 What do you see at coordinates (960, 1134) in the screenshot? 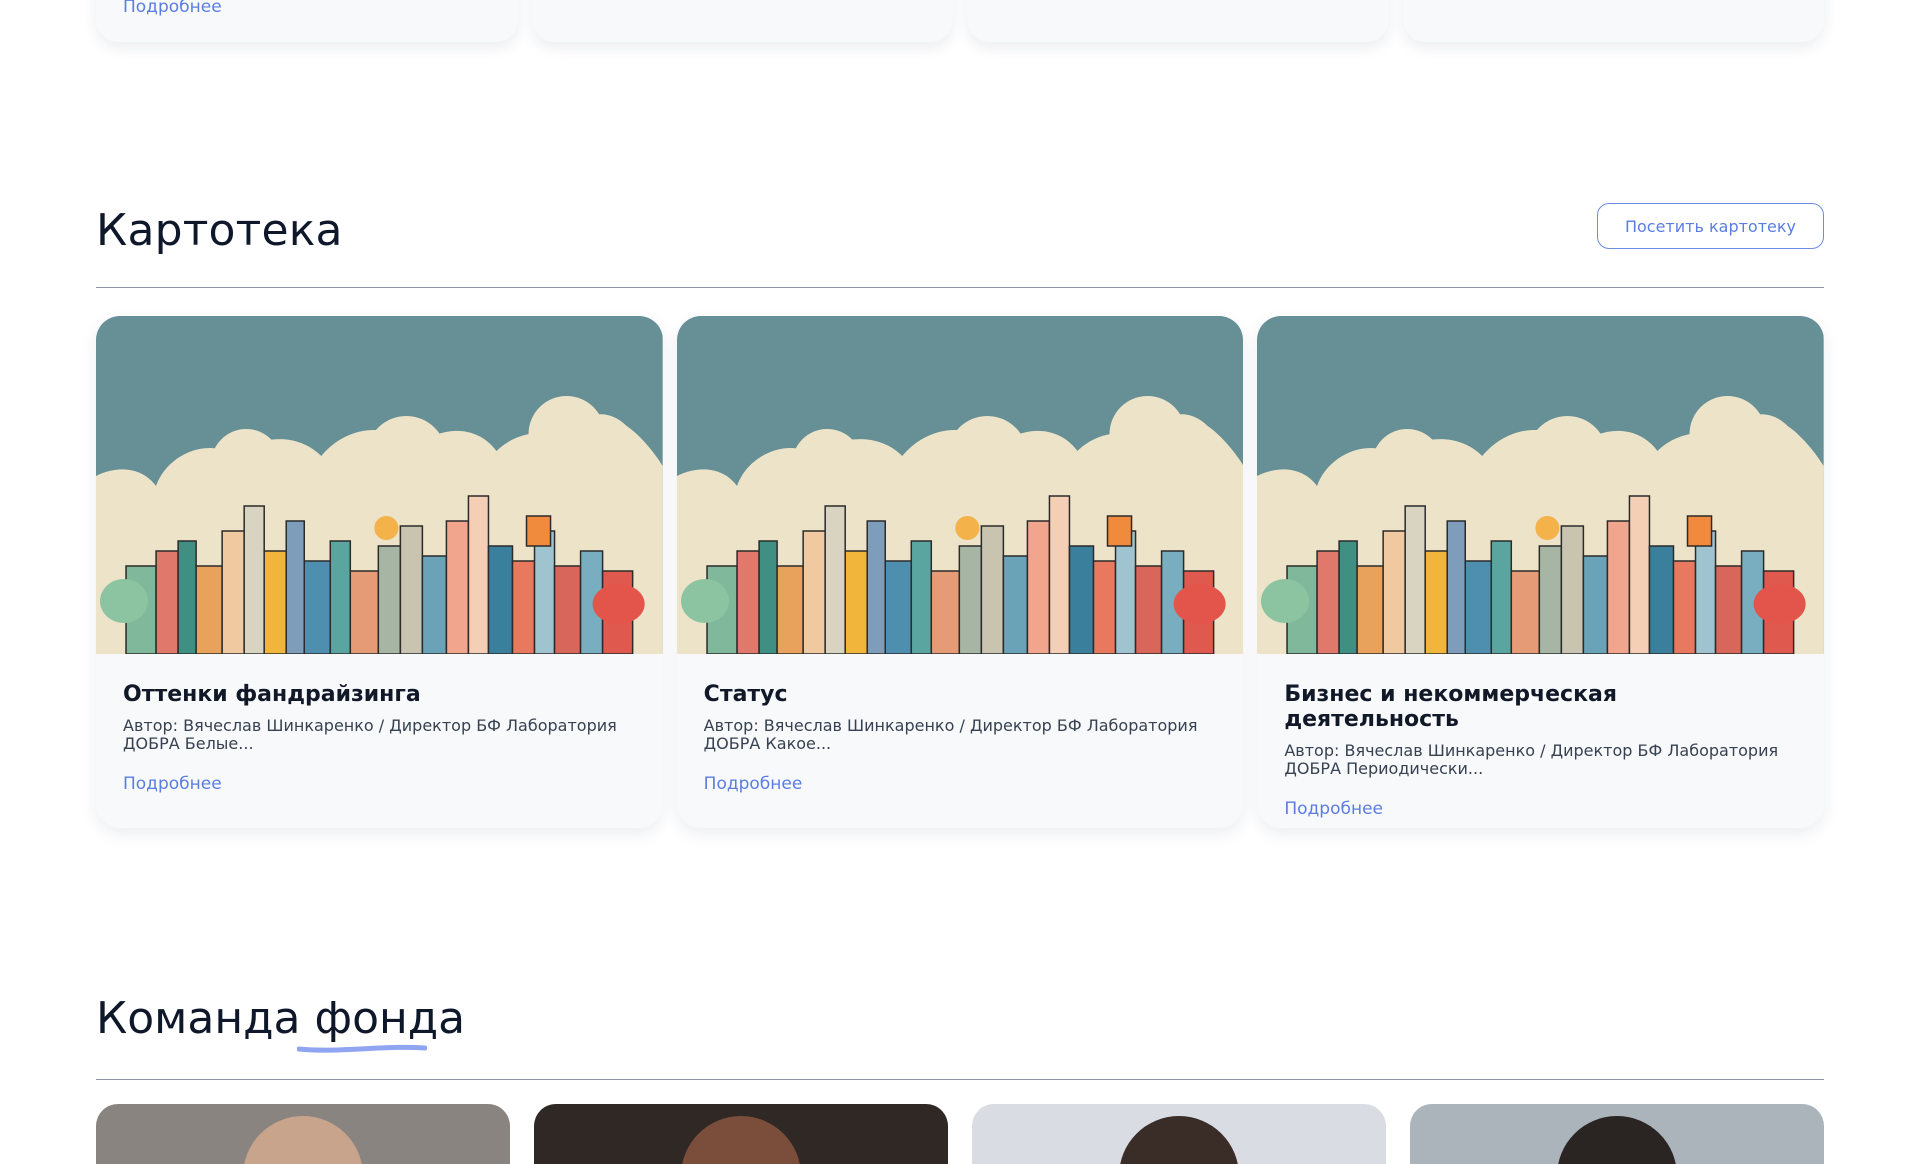
I see `team-members-row` at bounding box center [960, 1134].